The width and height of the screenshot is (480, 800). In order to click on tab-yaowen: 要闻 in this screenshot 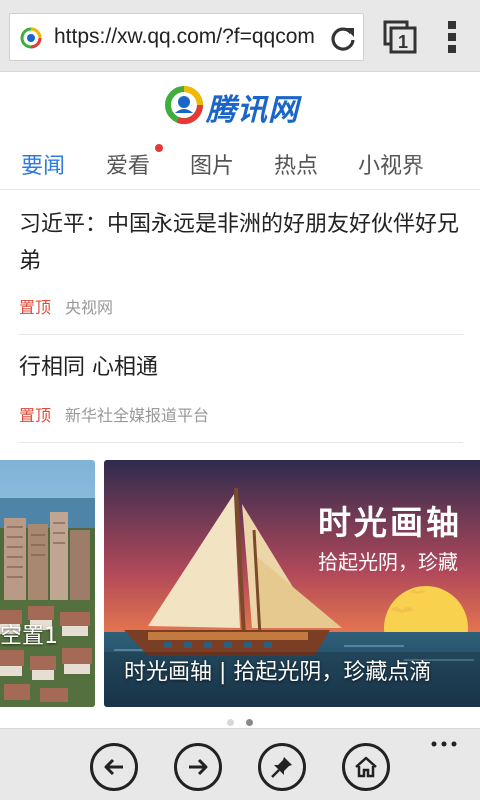, I will do `click(43, 164)`.